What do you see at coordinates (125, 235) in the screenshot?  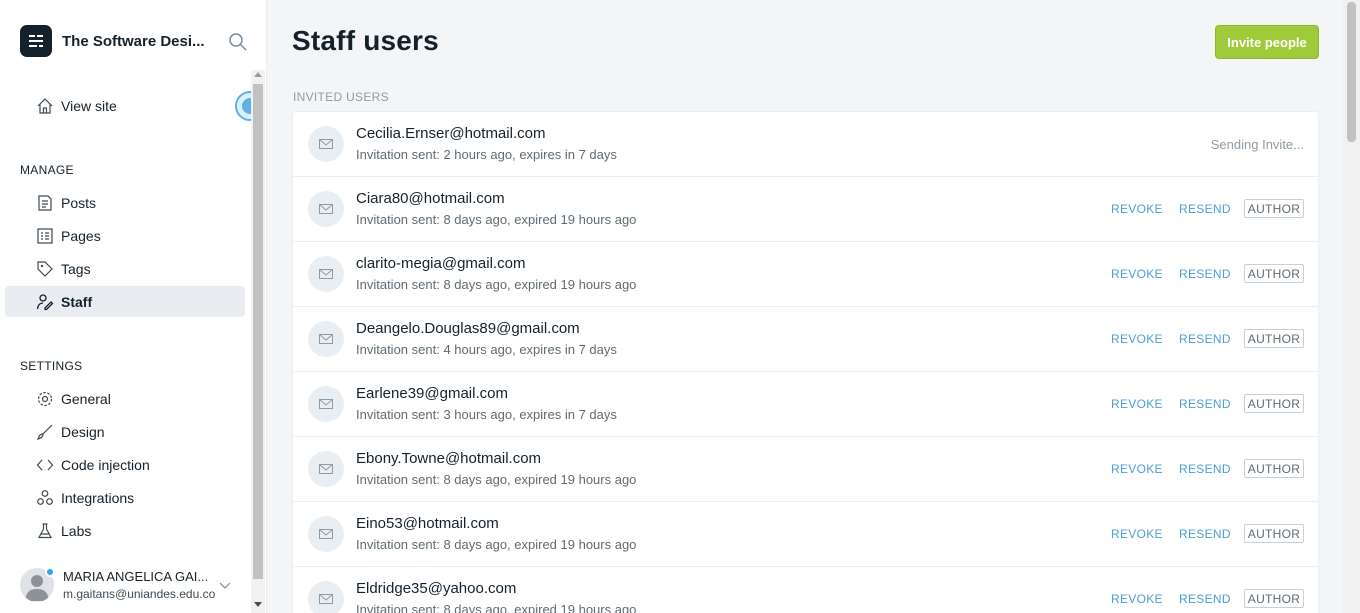 I see `sidebar-item-pages: Pages` at bounding box center [125, 235].